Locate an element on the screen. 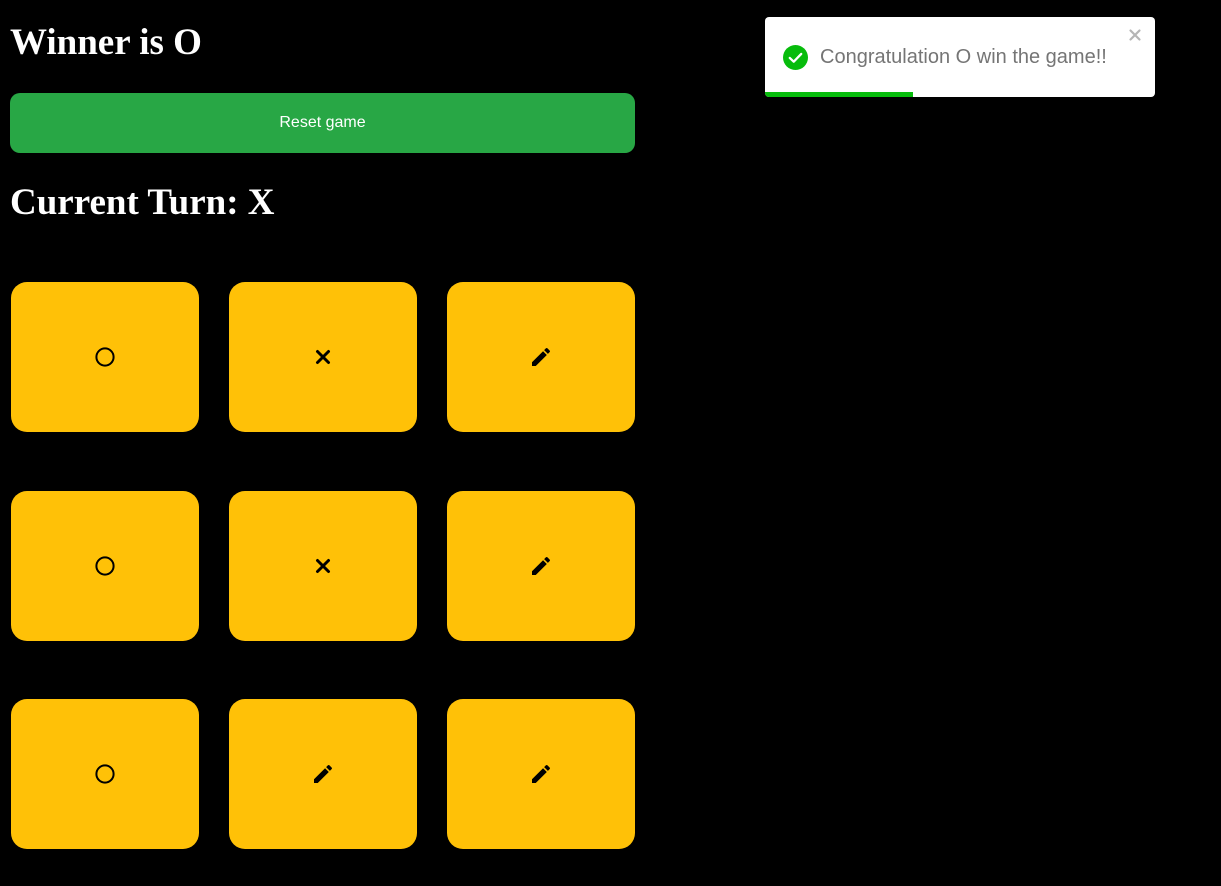 This screenshot has height=886, width=1221. current-turn-title: Current Turn: X is located at coordinates (142, 202).